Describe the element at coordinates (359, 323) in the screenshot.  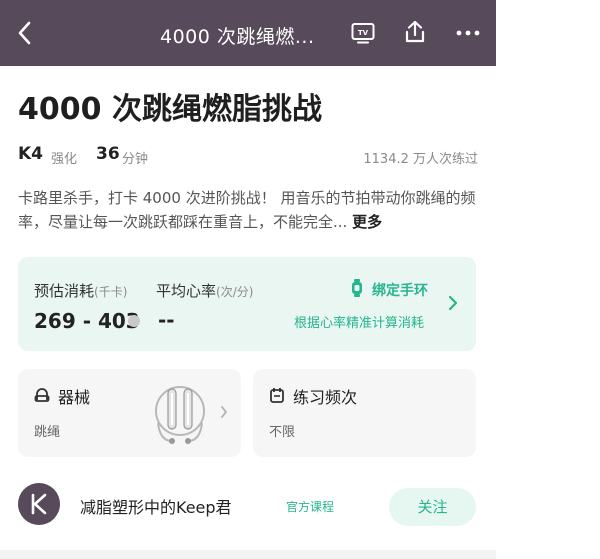
I see `bind-band-subtitle: 根据心率精准计算消耗` at that location.